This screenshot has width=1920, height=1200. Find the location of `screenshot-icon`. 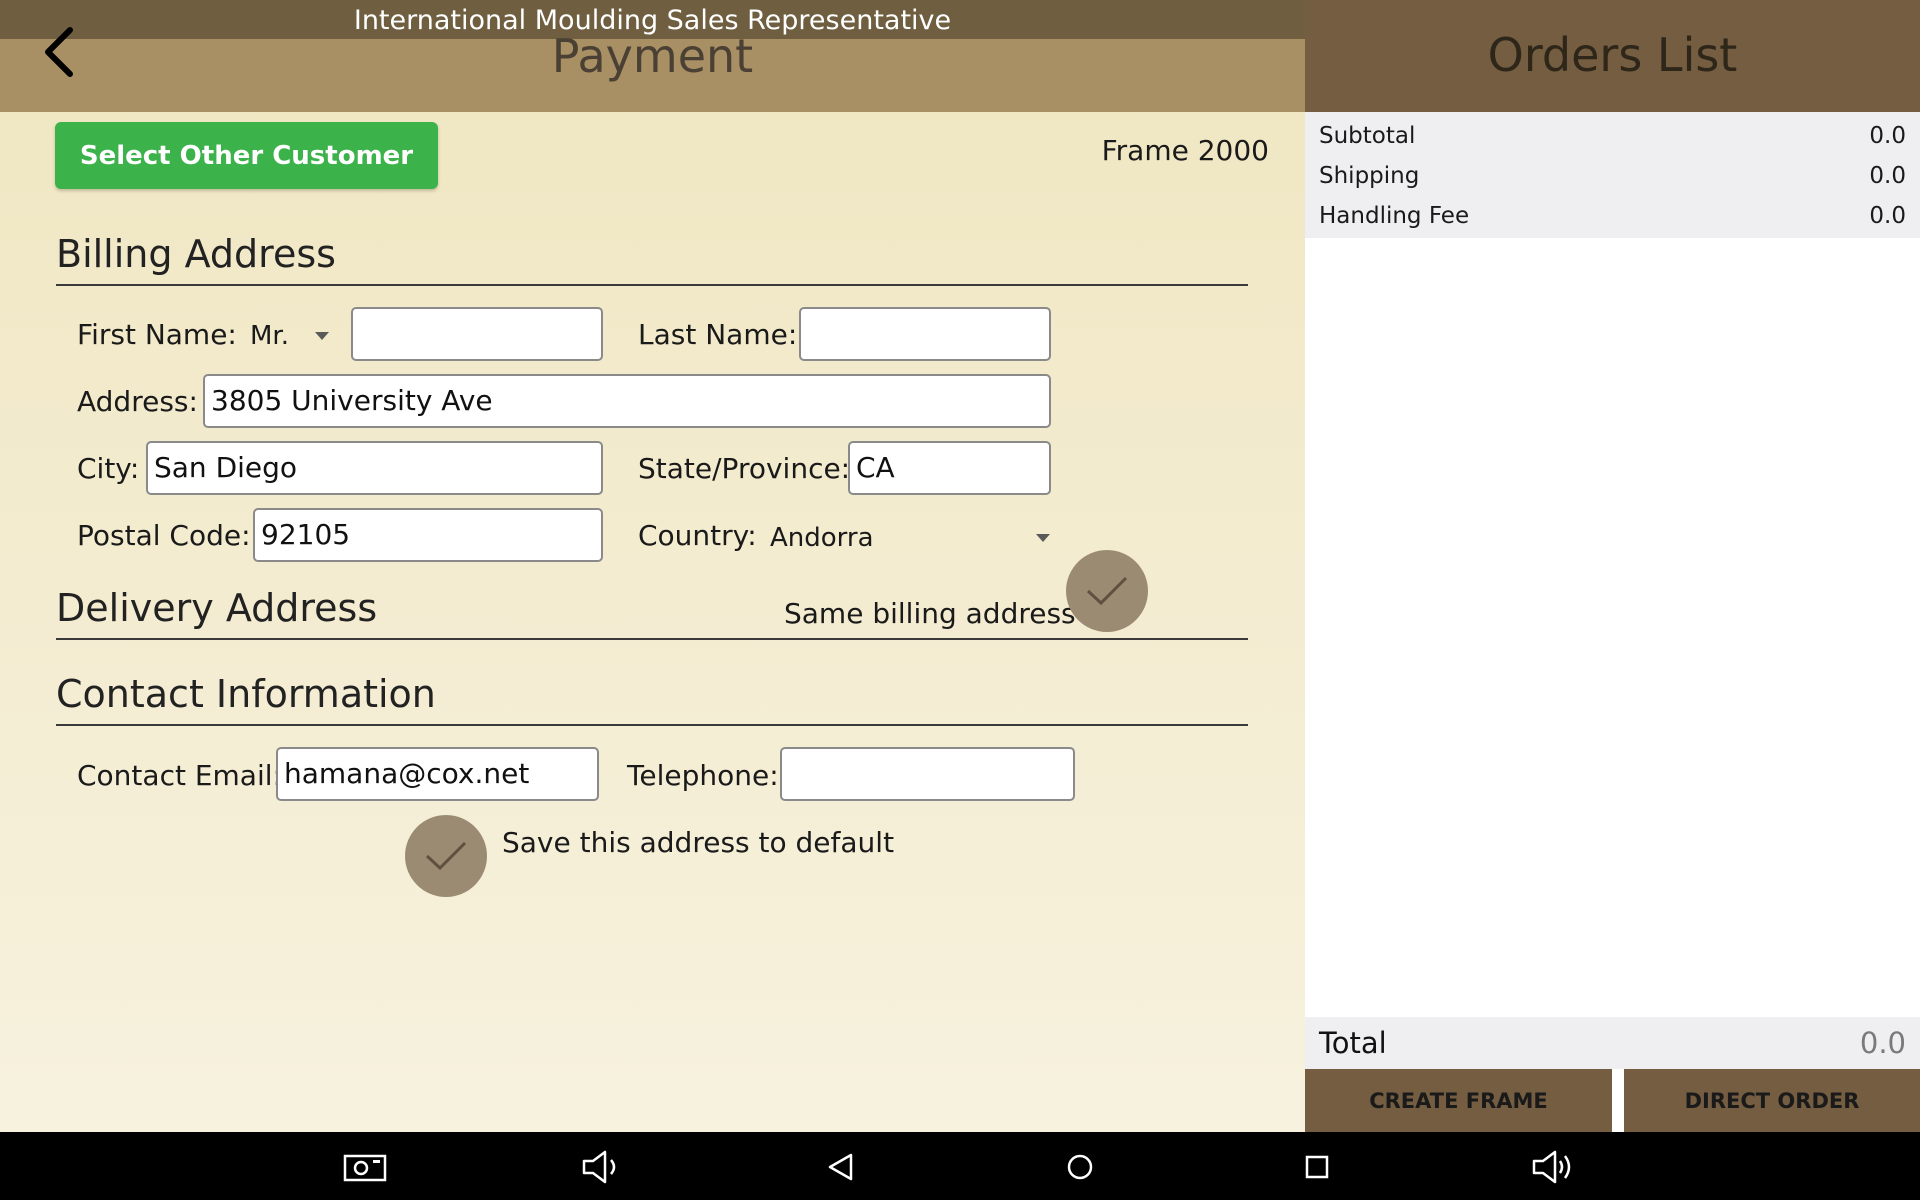

screenshot-icon is located at coordinates (365, 1168).